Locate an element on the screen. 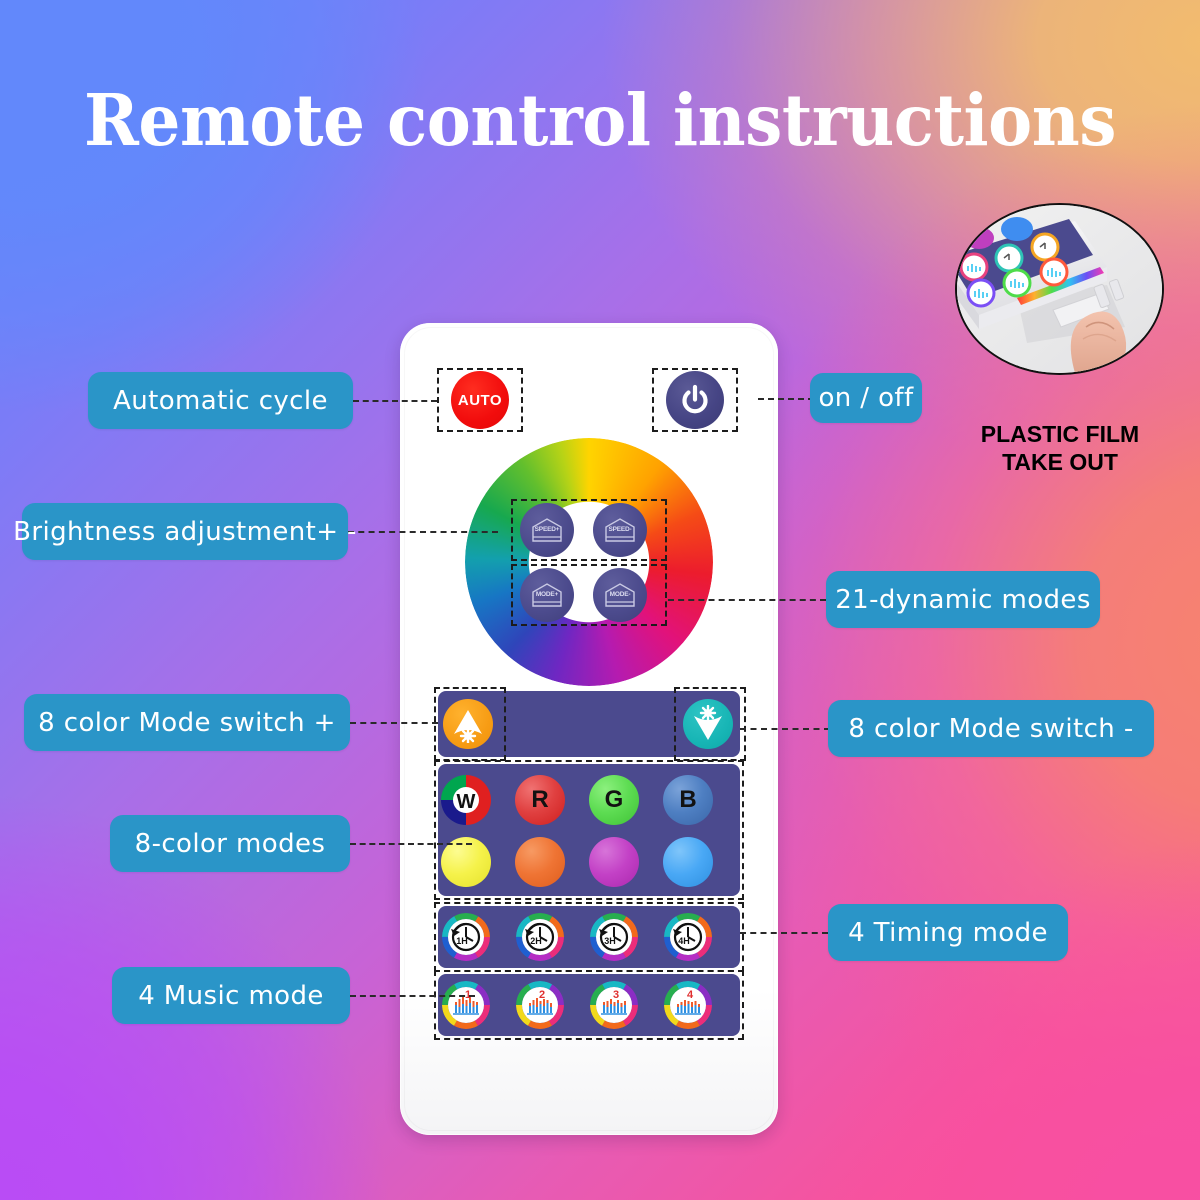 The width and height of the screenshot is (1200, 1200). cyan-blue-color-button is located at coordinates (688, 862).